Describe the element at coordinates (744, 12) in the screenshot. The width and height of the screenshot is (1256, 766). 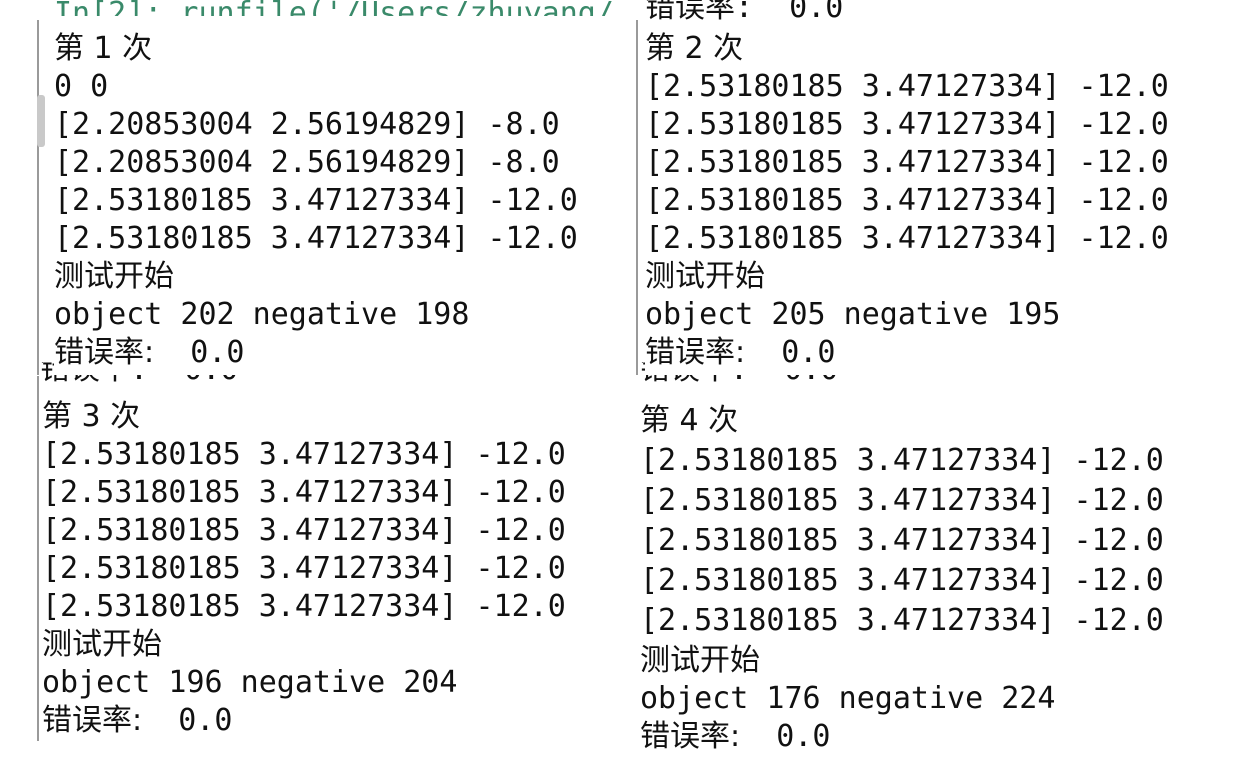
I see `cropped-error-line: 错误率: 0.0` at that location.